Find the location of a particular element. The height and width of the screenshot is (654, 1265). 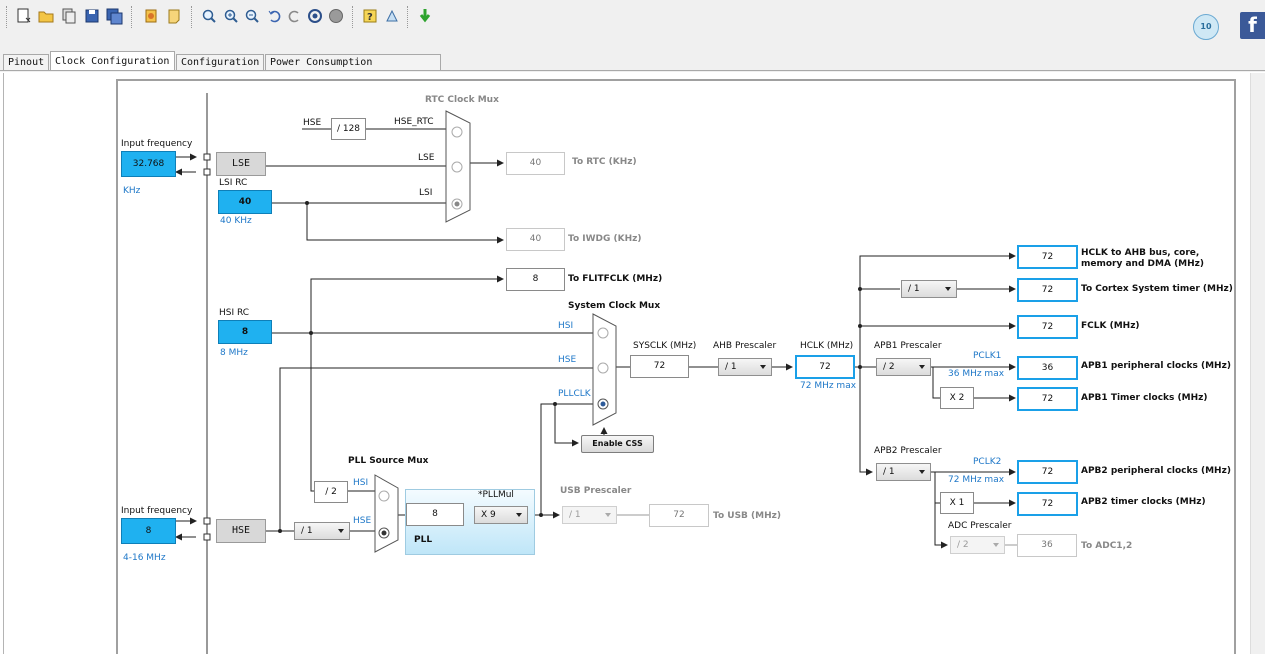

hclk-ahb-output-value: 72 is located at coordinates (1047, 257).